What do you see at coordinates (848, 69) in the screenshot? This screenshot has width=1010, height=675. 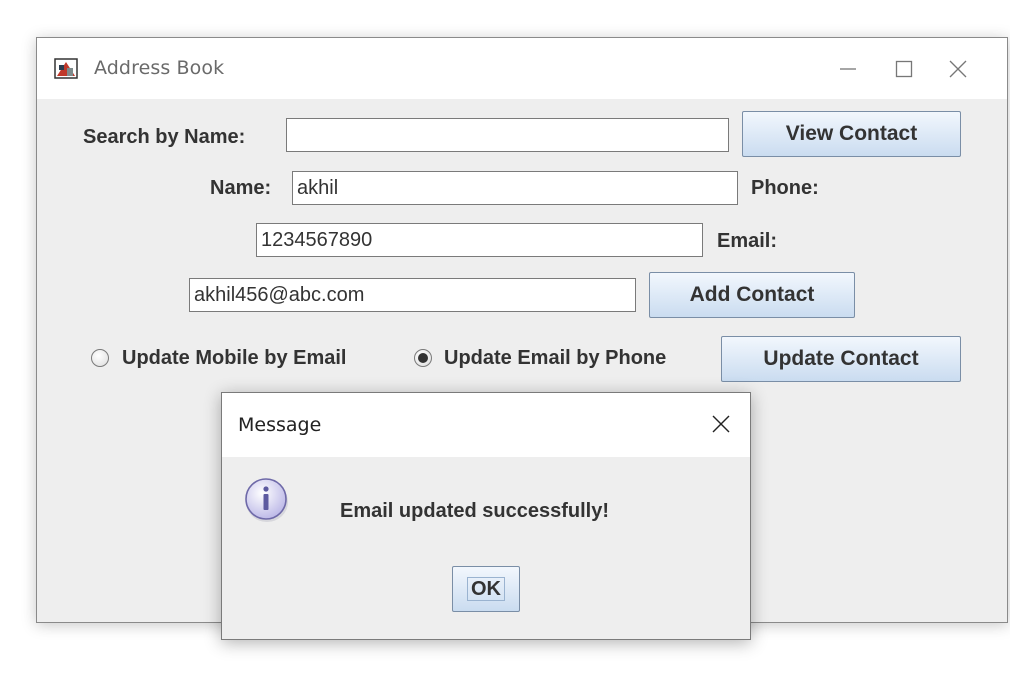 I see `minimize-icon` at bounding box center [848, 69].